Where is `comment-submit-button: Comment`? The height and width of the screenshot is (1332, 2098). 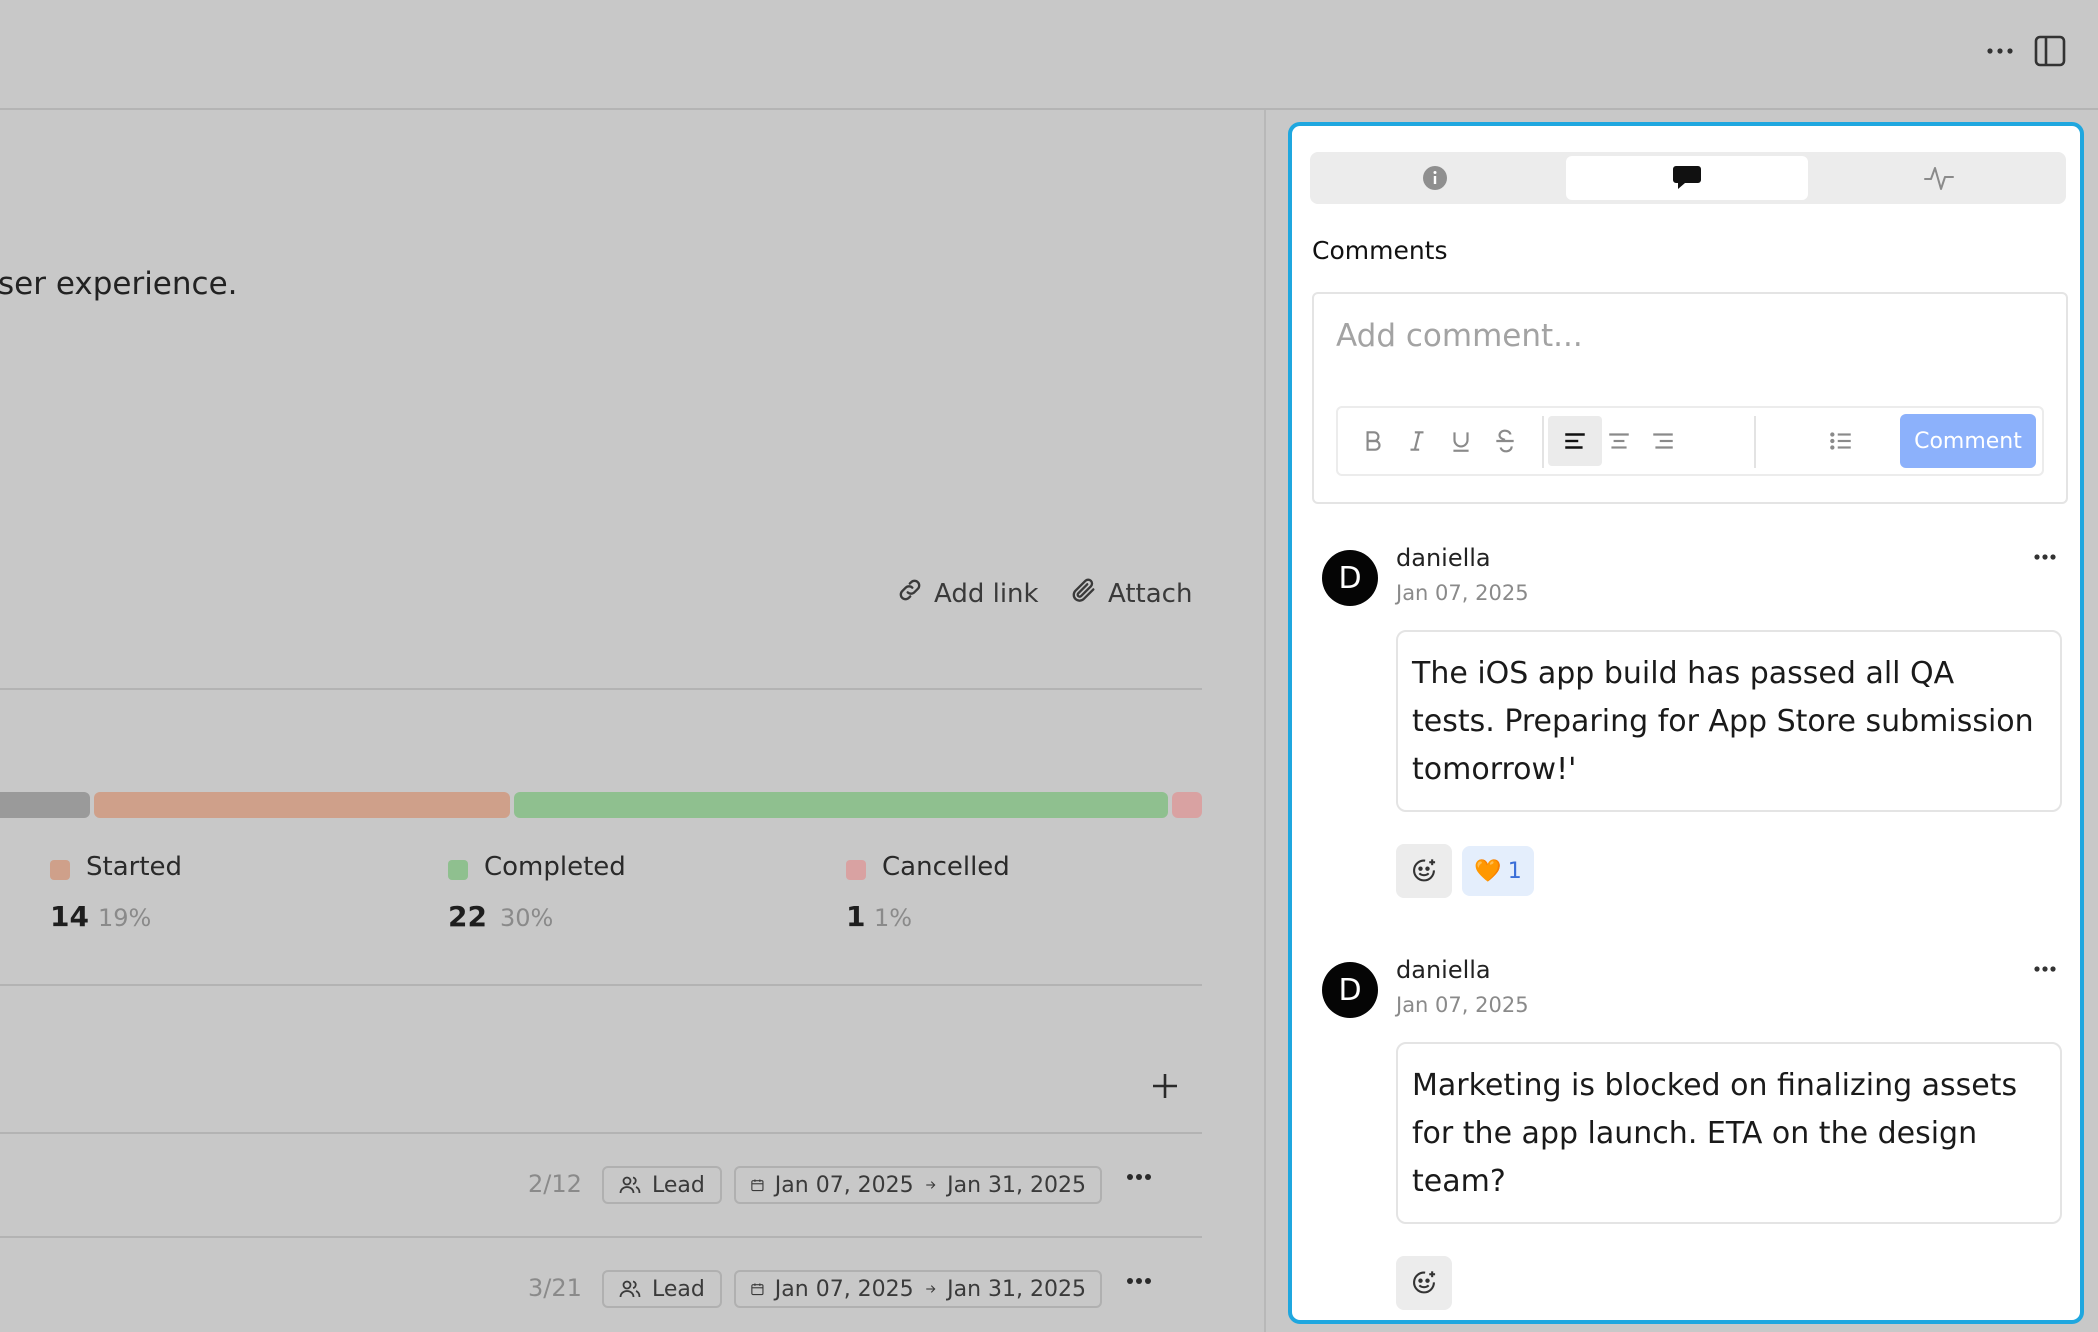 comment-submit-button: Comment is located at coordinates (1968, 441).